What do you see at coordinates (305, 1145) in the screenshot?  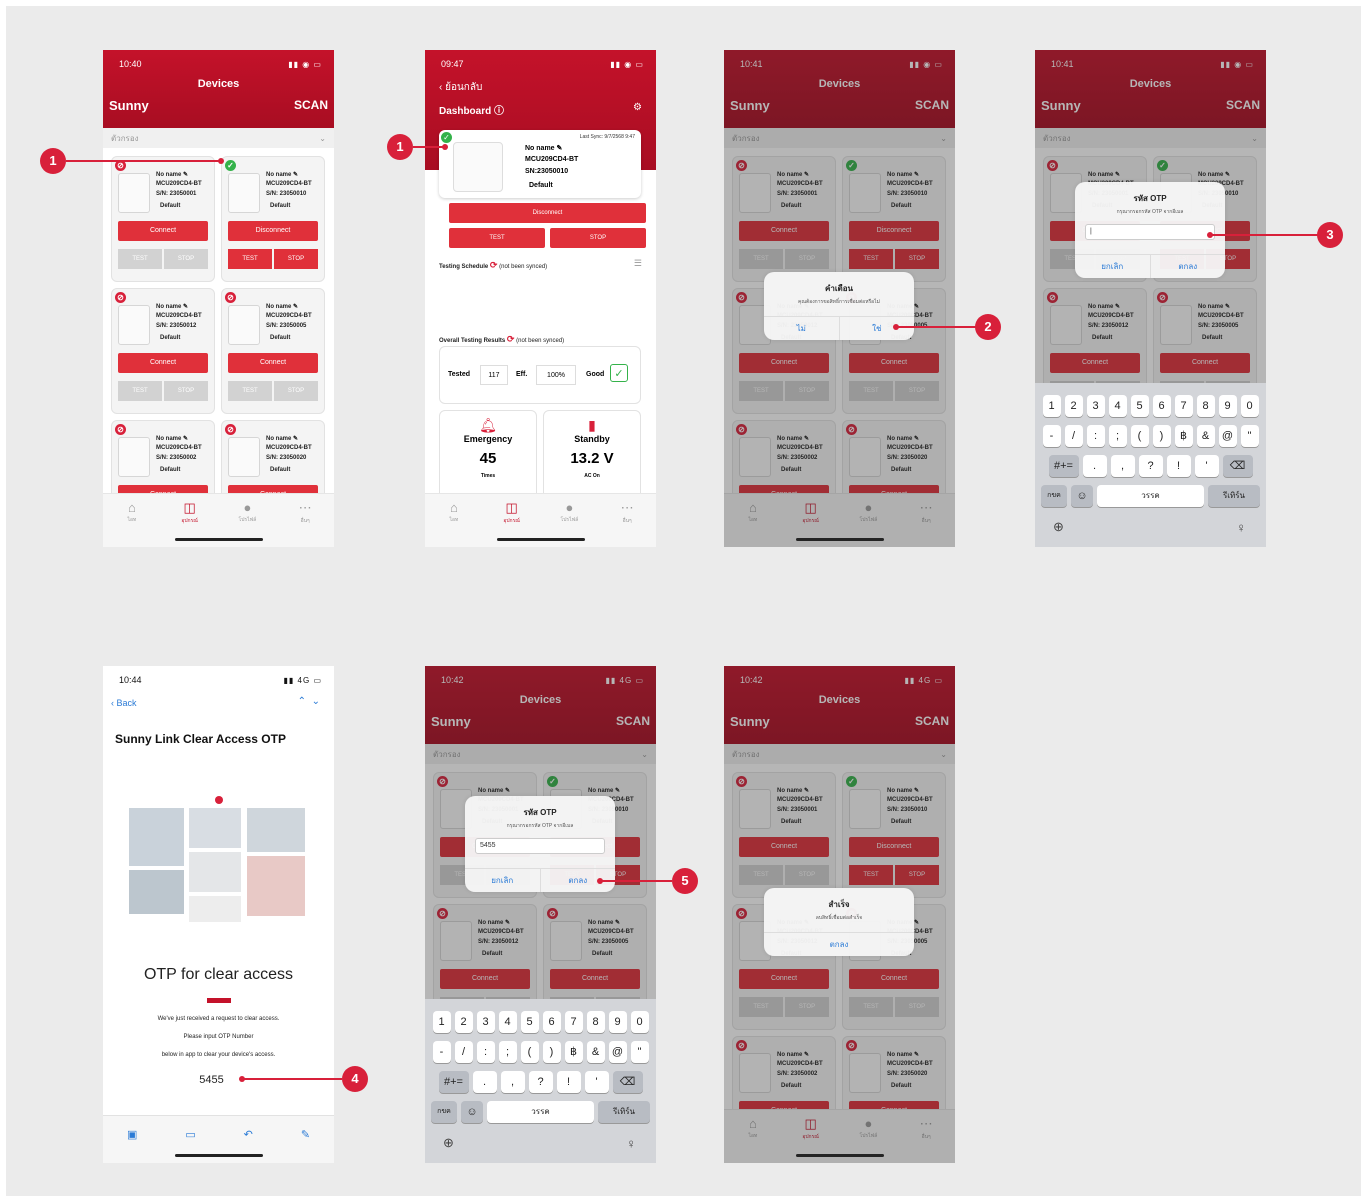 I see `compose-icon: ✎` at bounding box center [305, 1145].